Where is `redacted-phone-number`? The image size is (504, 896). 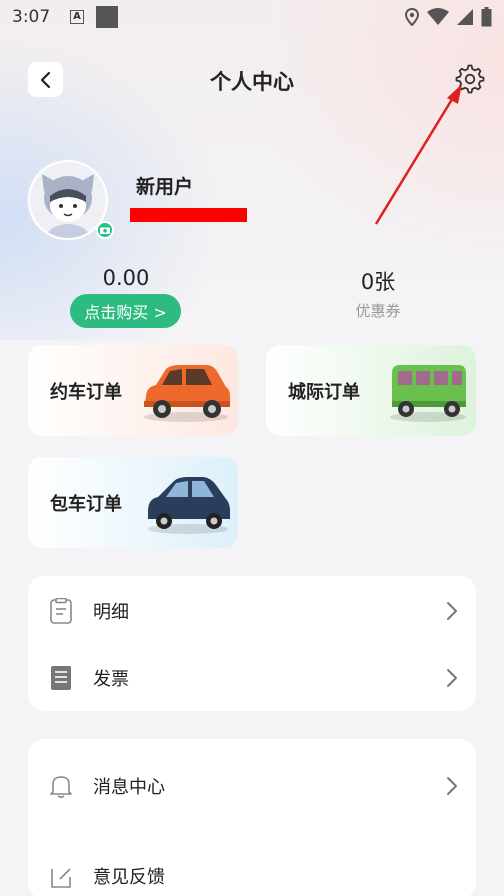 redacted-phone-number is located at coordinates (188, 215).